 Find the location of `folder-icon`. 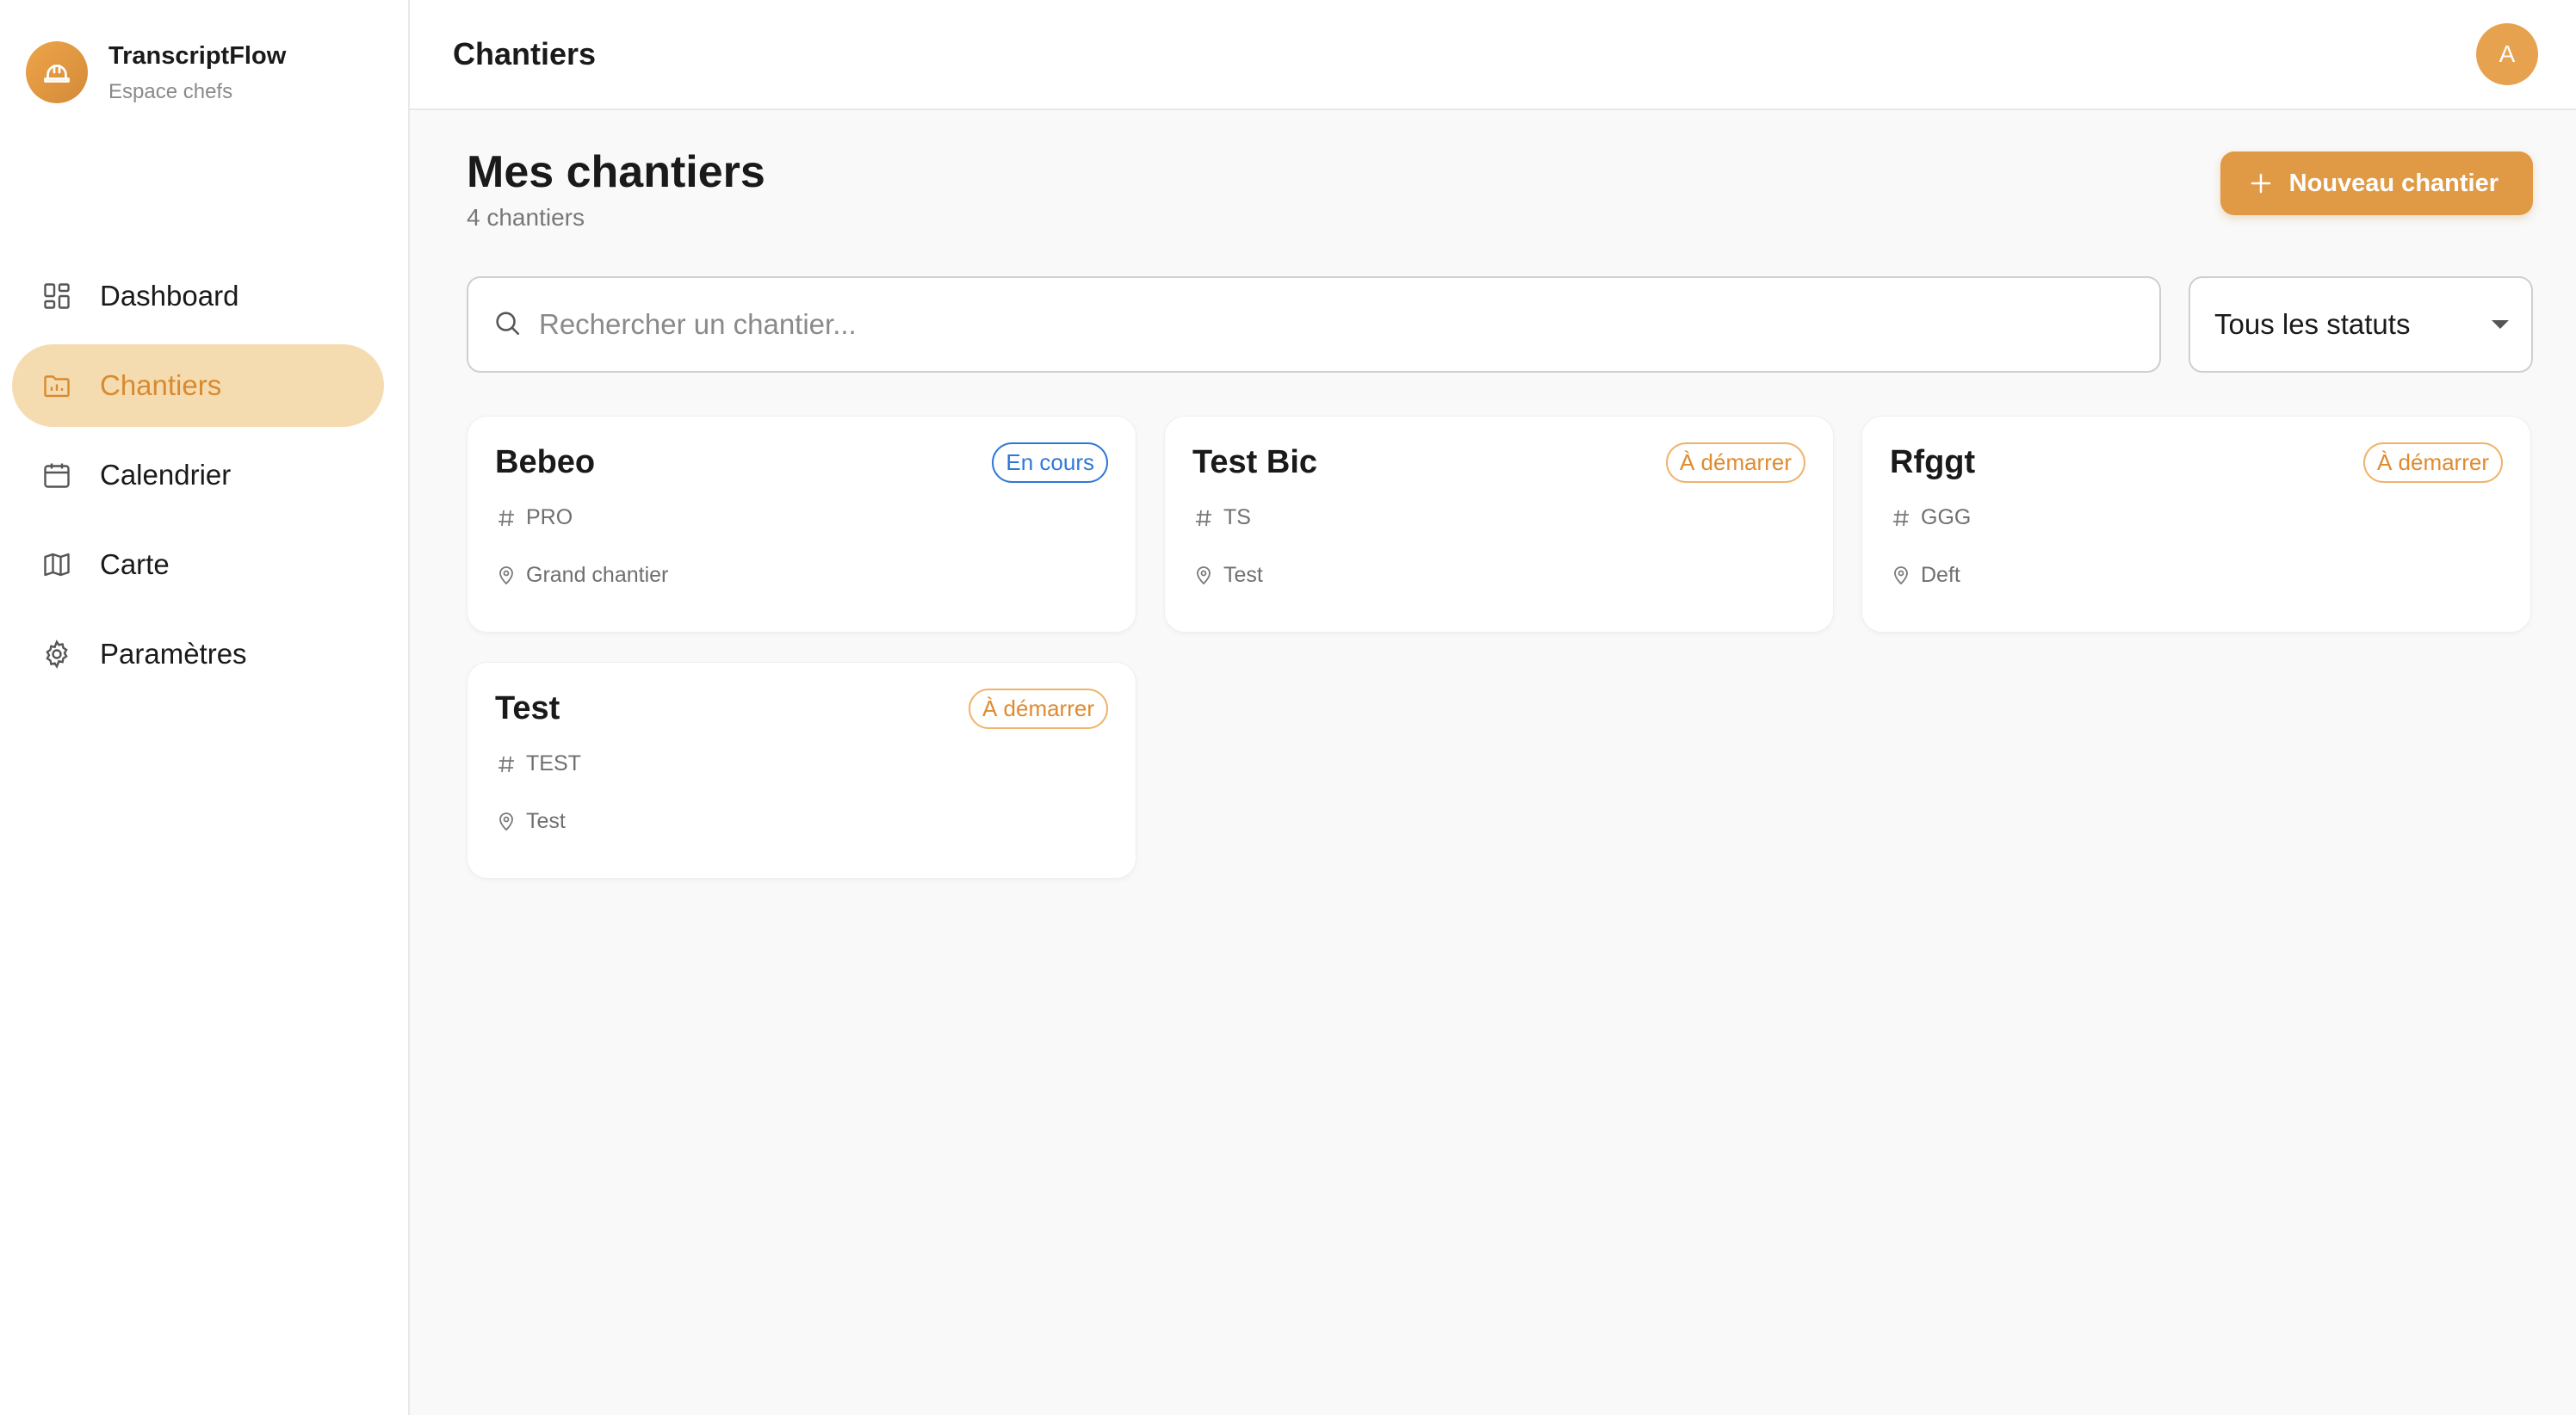

folder-icon is located at coordinates (57, 386).